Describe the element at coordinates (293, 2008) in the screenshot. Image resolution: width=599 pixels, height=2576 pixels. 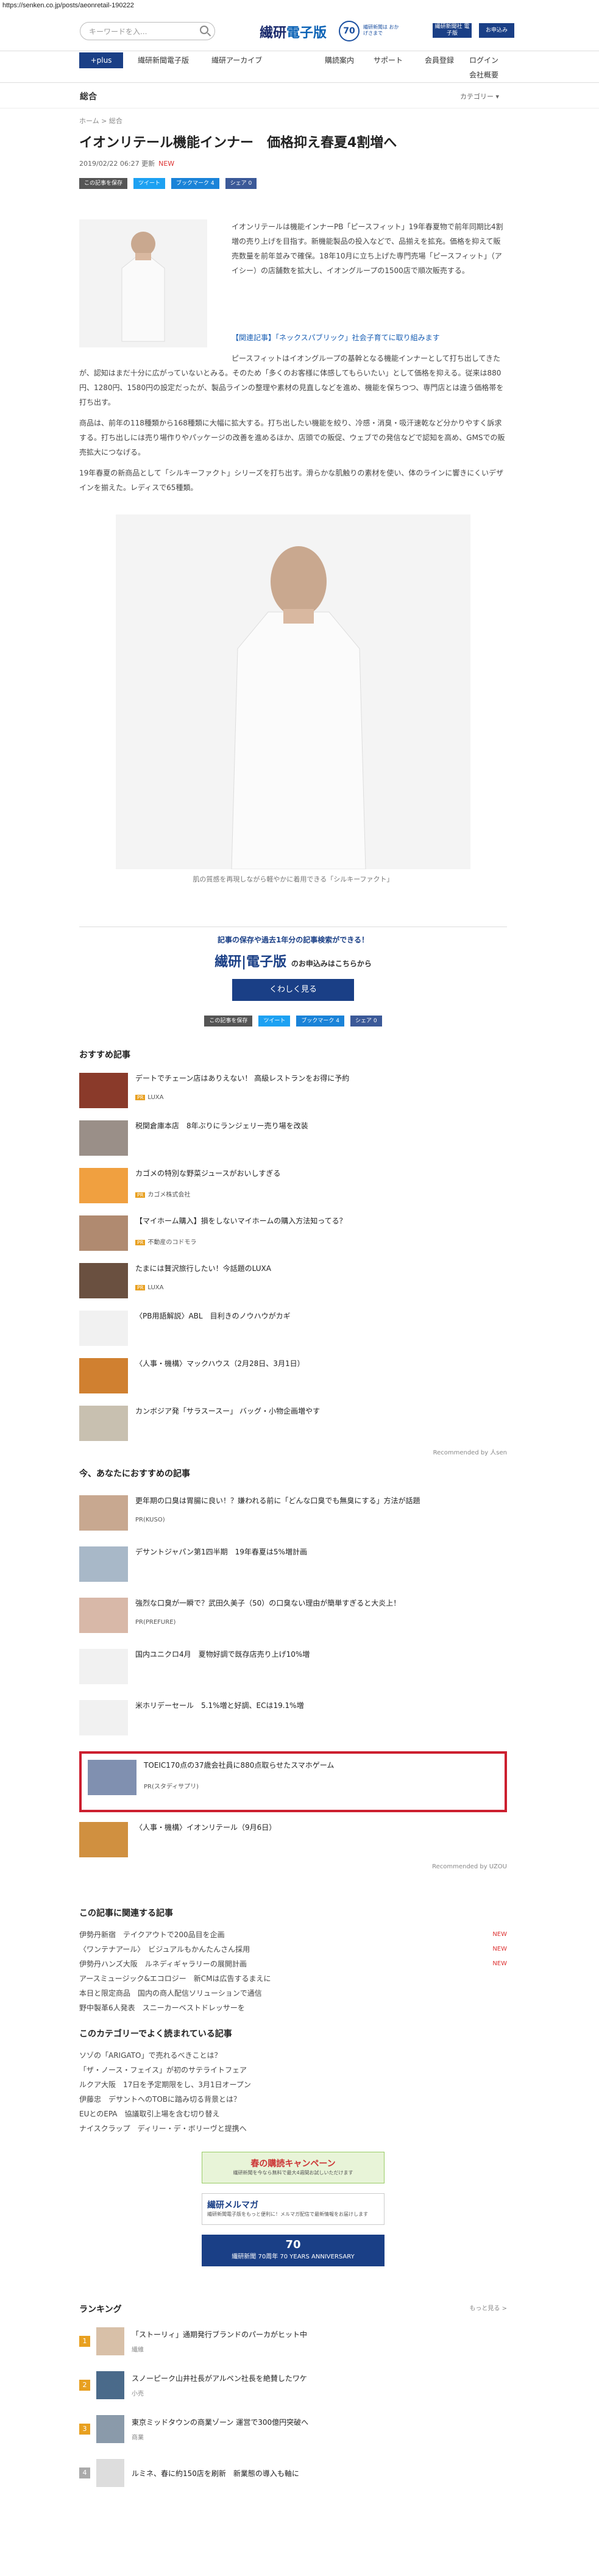
I see `list-item: 野中製革6人発表 スニーカーベストドレッサーを` at that location.